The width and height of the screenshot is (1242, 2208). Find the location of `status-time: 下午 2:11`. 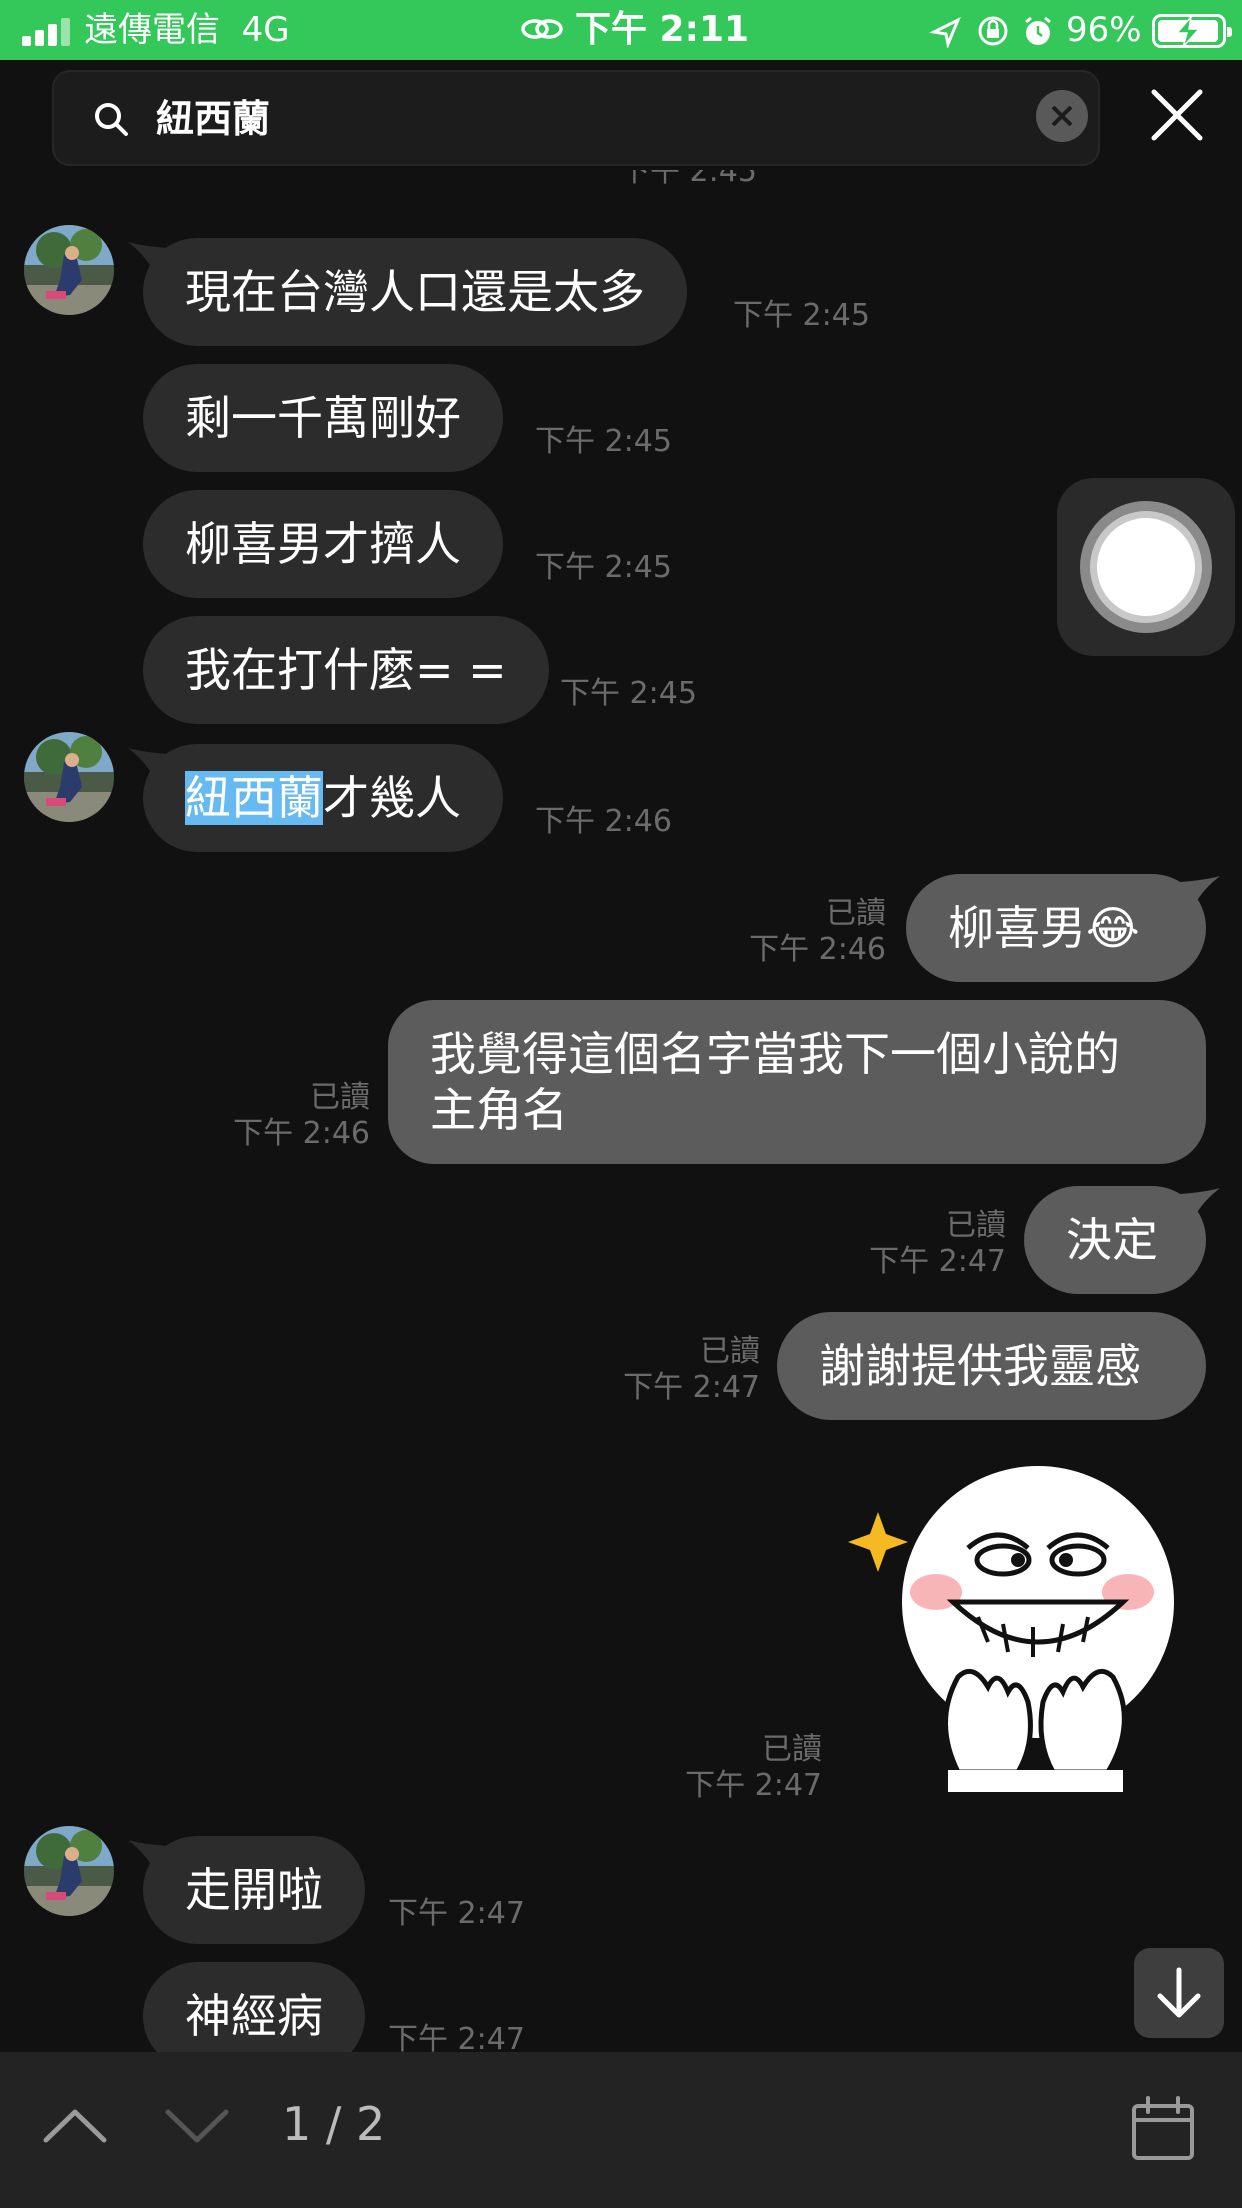

status-time: 下午 2:11 is located at coordinates (662, 29).